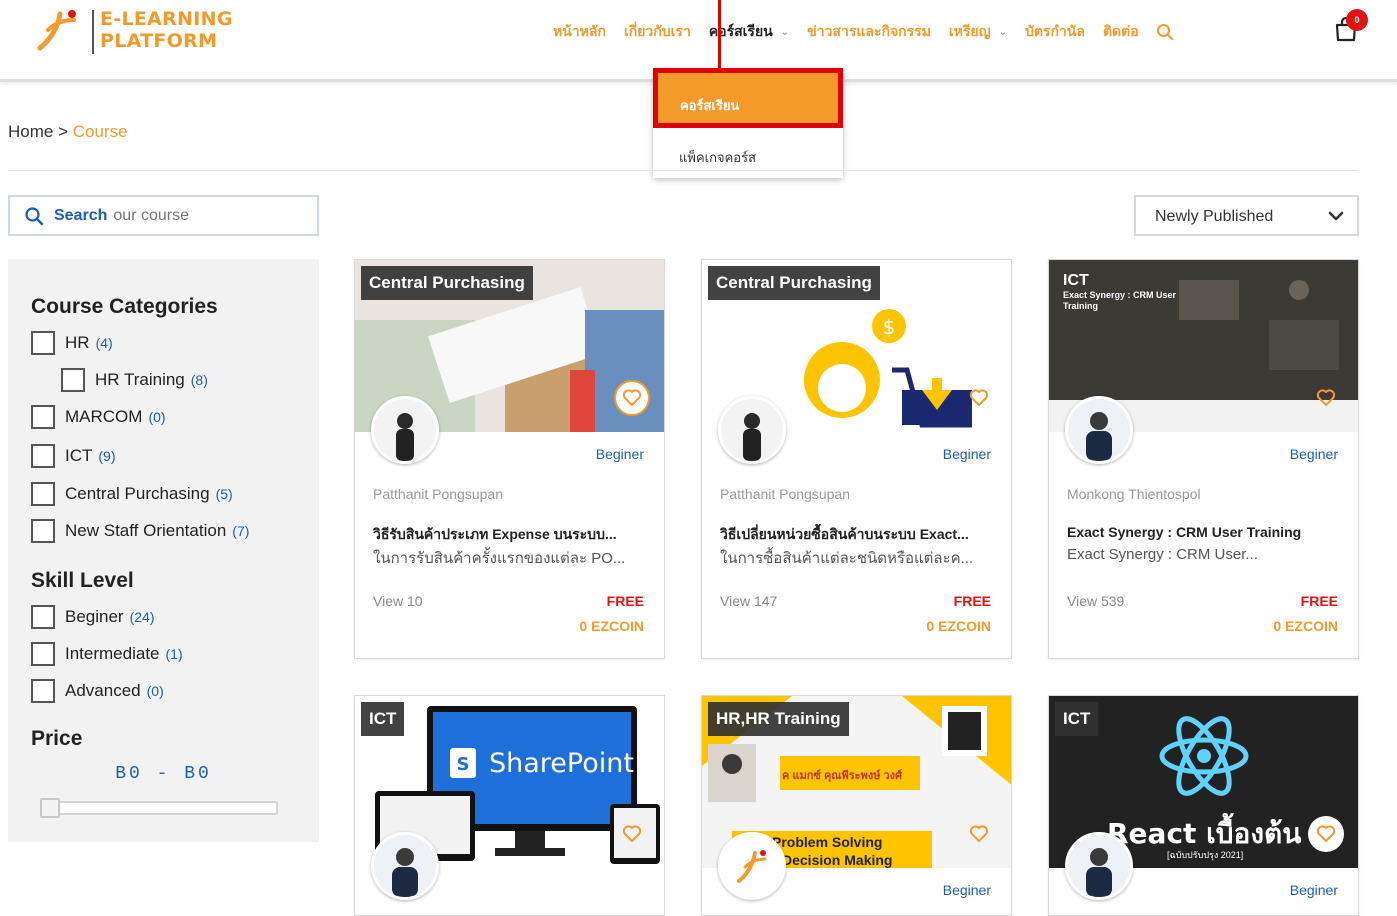 This screenshot has width=1397, height=916. What do you see at coordinates (107, 456) in the screenshot?
I see `filter-count: (9)` at bounding box center [107, 456].